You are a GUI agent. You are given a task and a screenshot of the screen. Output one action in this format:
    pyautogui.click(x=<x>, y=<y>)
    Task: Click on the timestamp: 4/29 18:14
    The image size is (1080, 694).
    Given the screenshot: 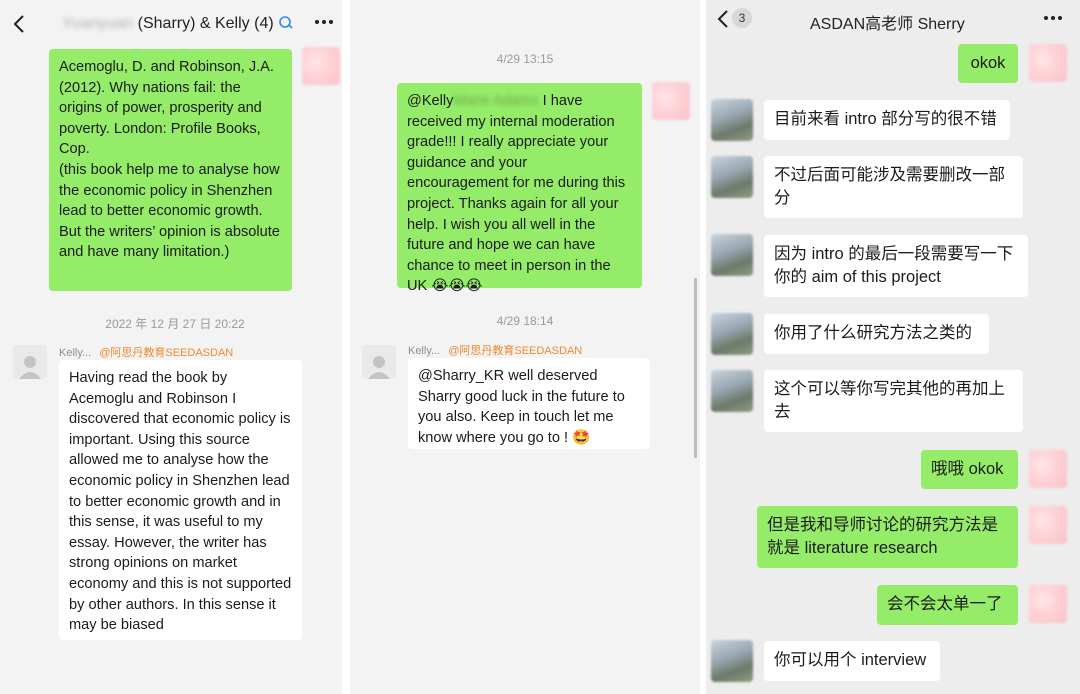 What is the action you would take?
    pyautogui.click(x=525, y=321)
    